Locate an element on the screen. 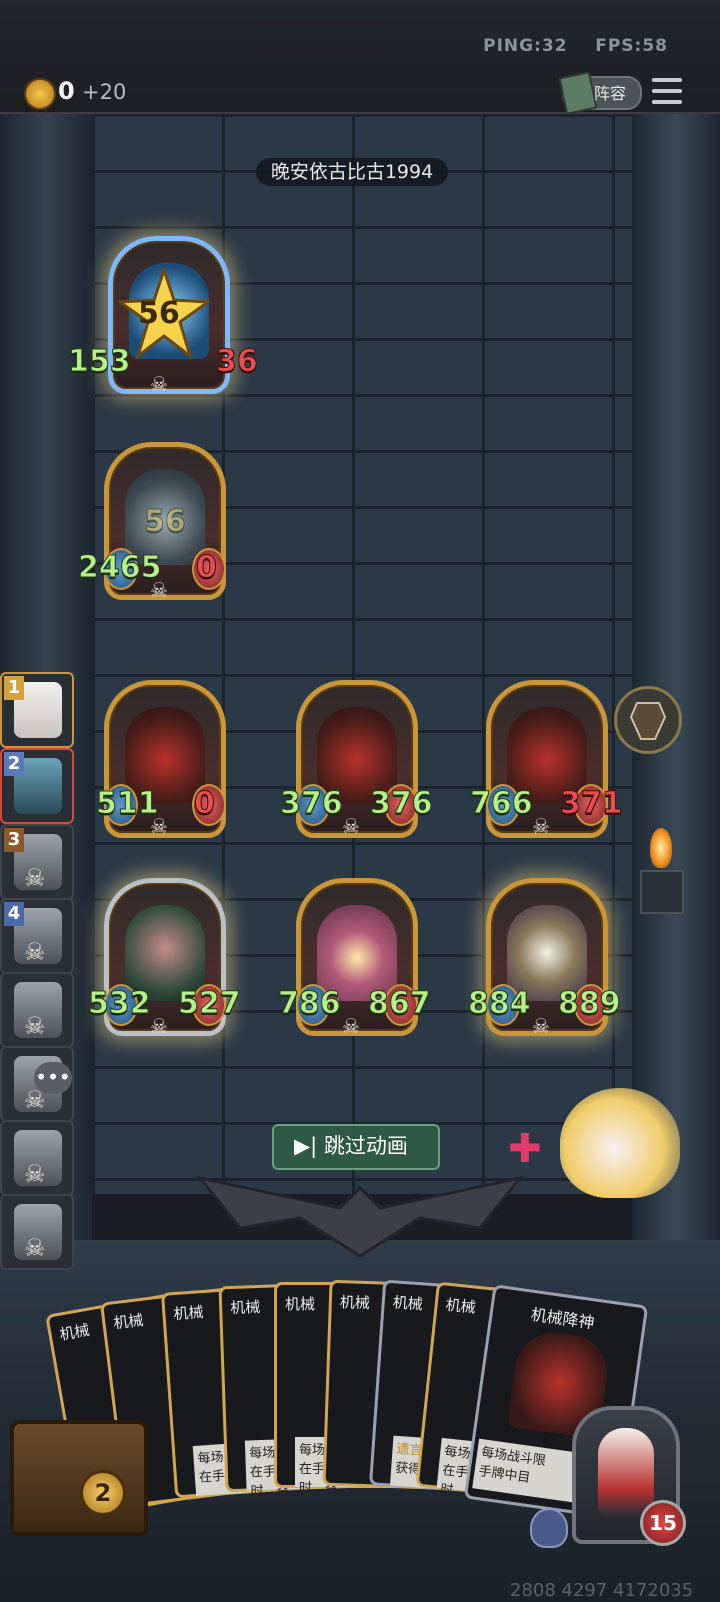 The width and height of the screenshot is (720, 1602). fps-text: FPS:58 is located at coordinates (631, 46).